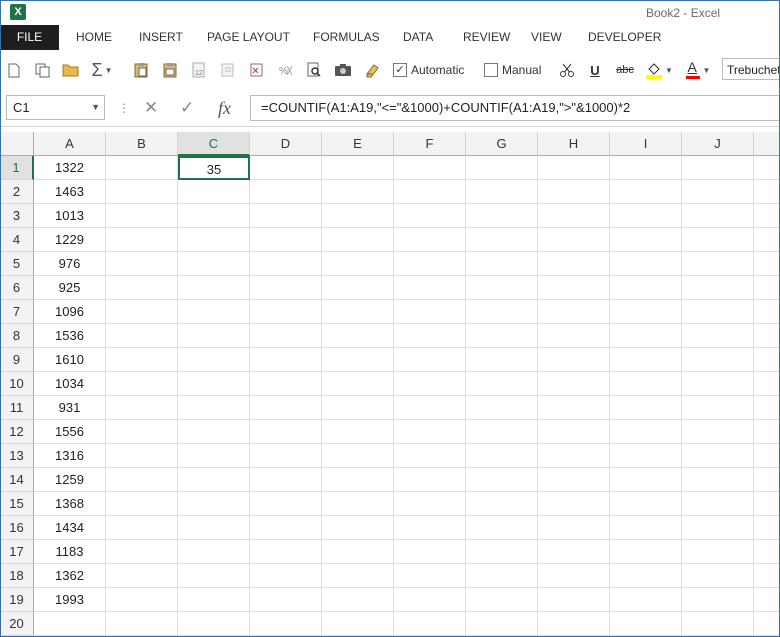 The image size is (780, 637). I want to click on cell-i11, so click(646, 408).